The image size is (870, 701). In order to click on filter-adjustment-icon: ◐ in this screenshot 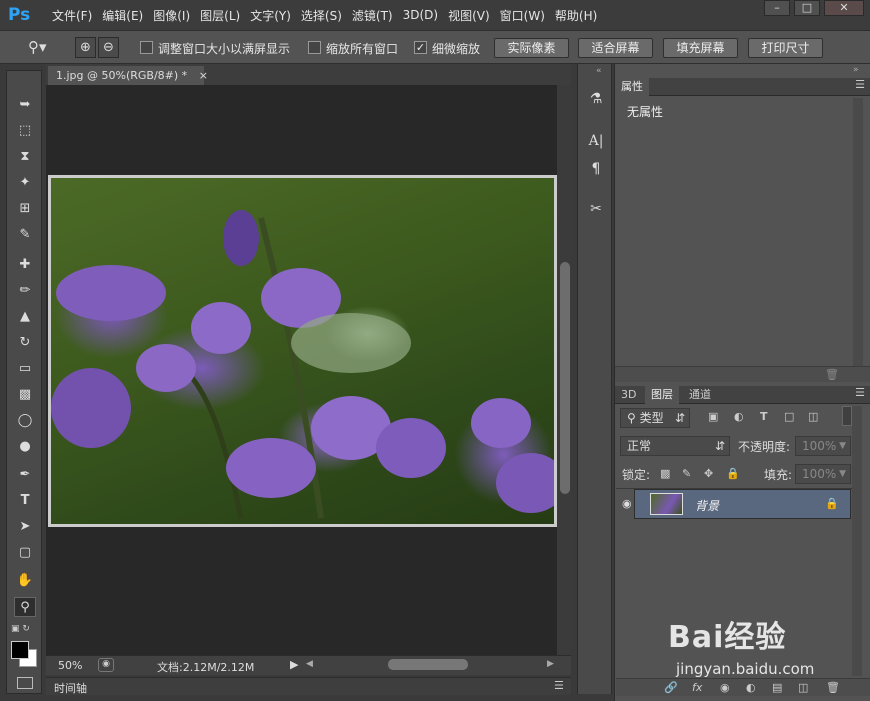, I will do `click(739, 417)`.